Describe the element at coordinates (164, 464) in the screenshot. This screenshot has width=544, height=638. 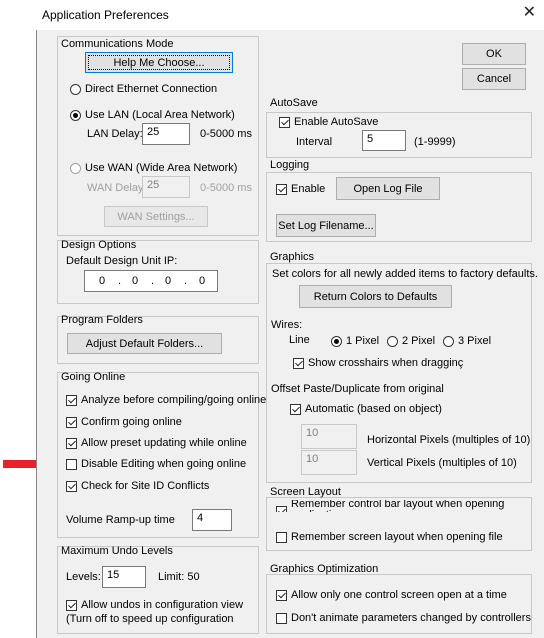
I see `disable-editing-label: Disable Editing when going online` at that location.